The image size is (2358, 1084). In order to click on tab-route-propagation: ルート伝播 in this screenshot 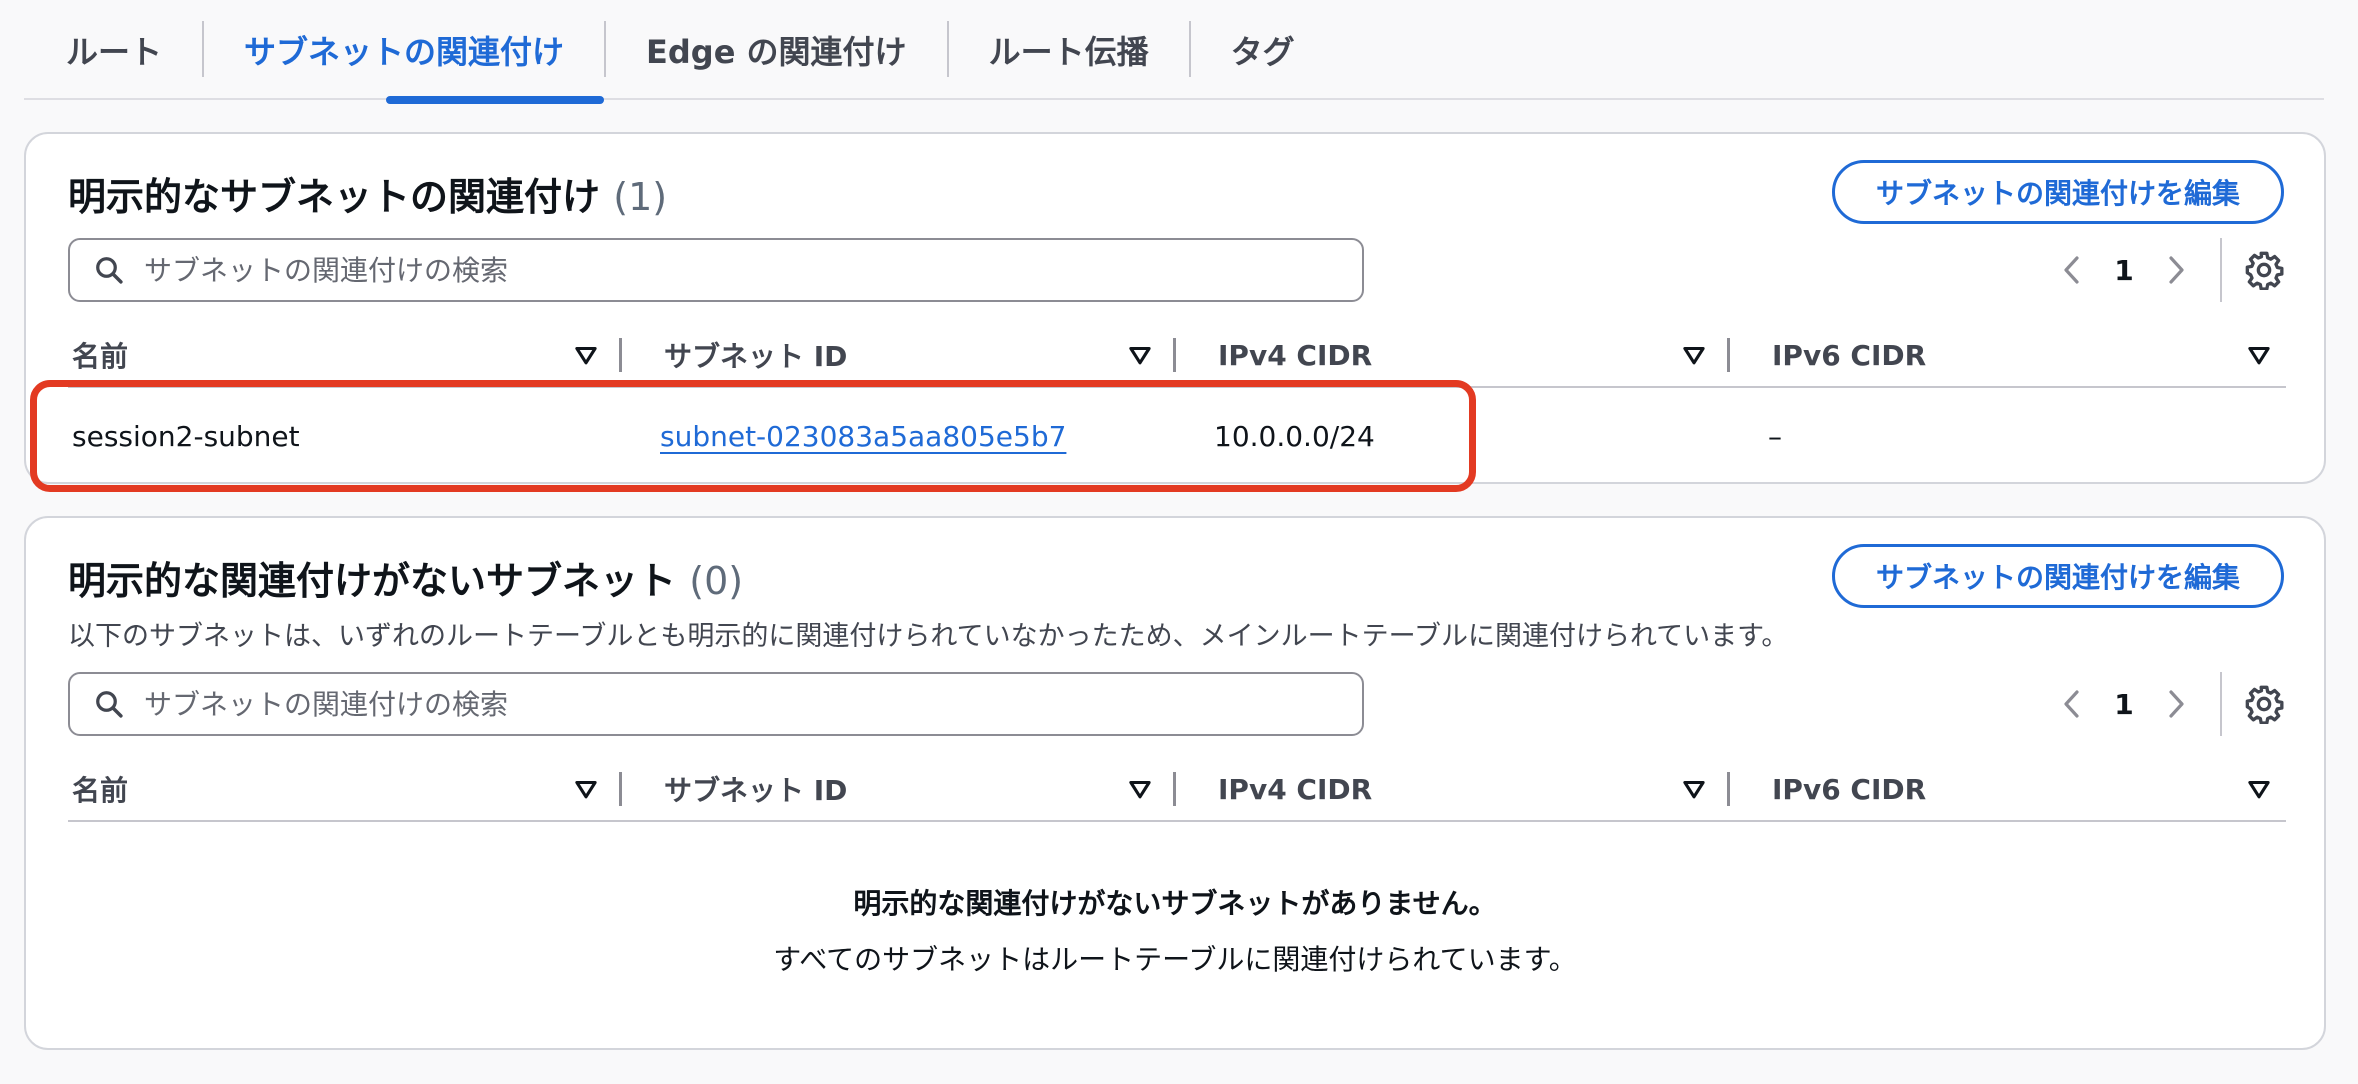, I will do `click(1069, 50)`.